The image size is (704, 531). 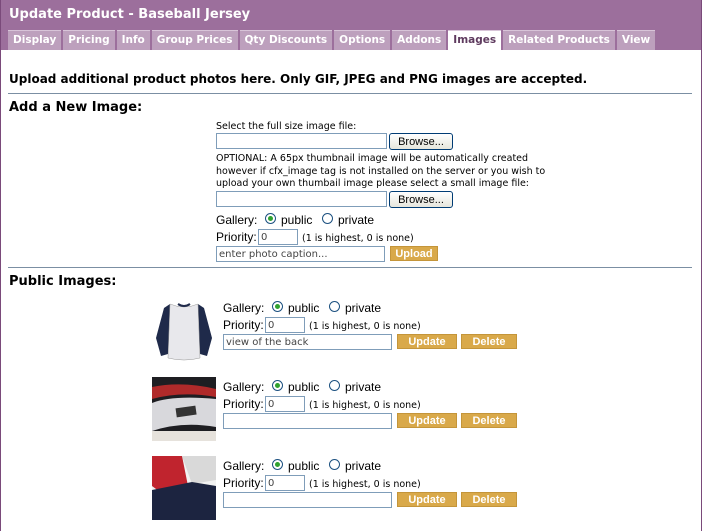 What do you see at coordinates (184, 488) in the screenshot?
I see `jersey-sleeve-thumbnail` at bounding box center [184, 488].